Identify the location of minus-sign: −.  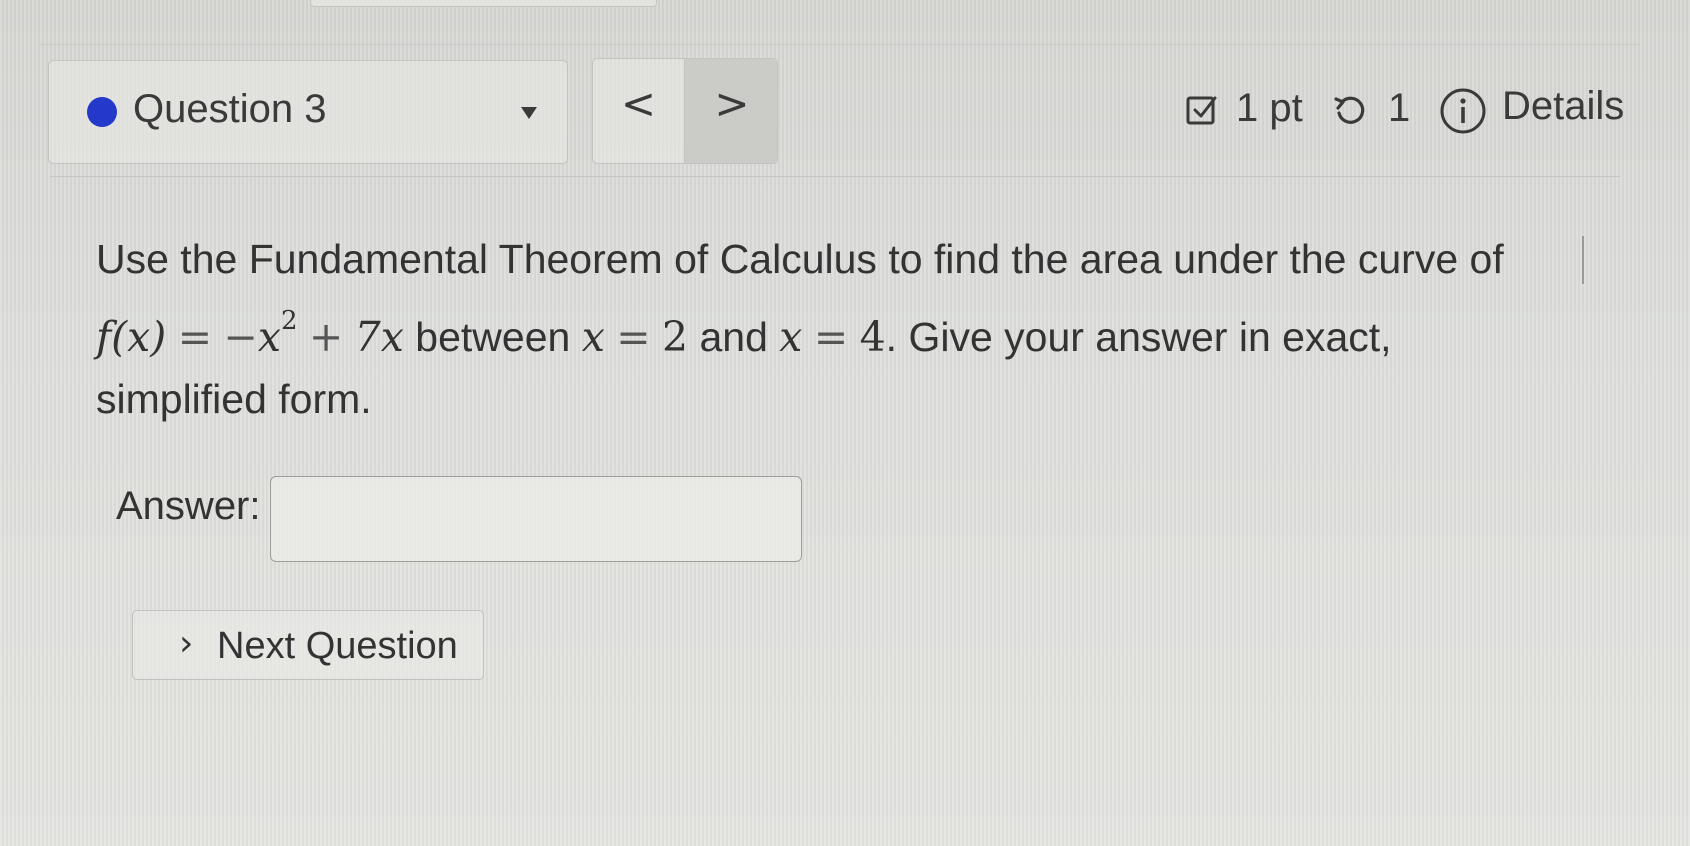
(240, 337).